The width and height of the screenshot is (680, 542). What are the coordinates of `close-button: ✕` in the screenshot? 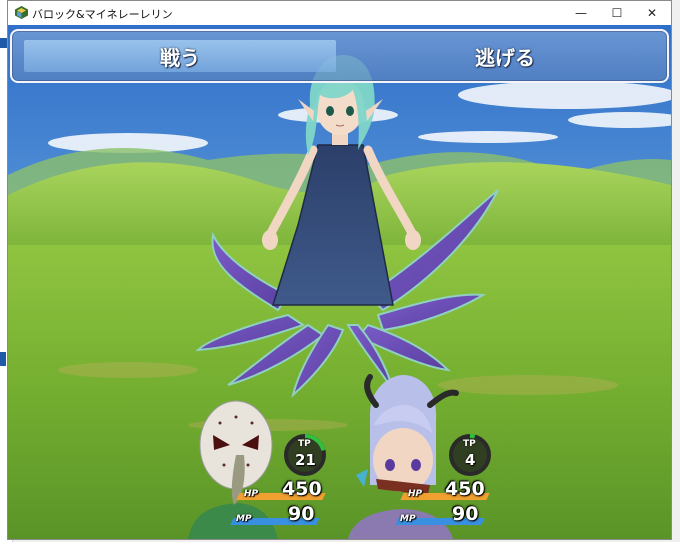 It's located at (652, 13).